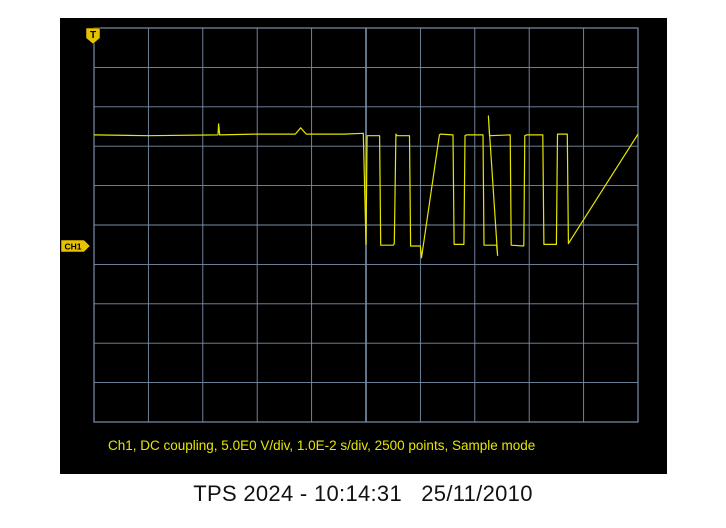  I want to click on trigger-marker: T, so click(93, 36).